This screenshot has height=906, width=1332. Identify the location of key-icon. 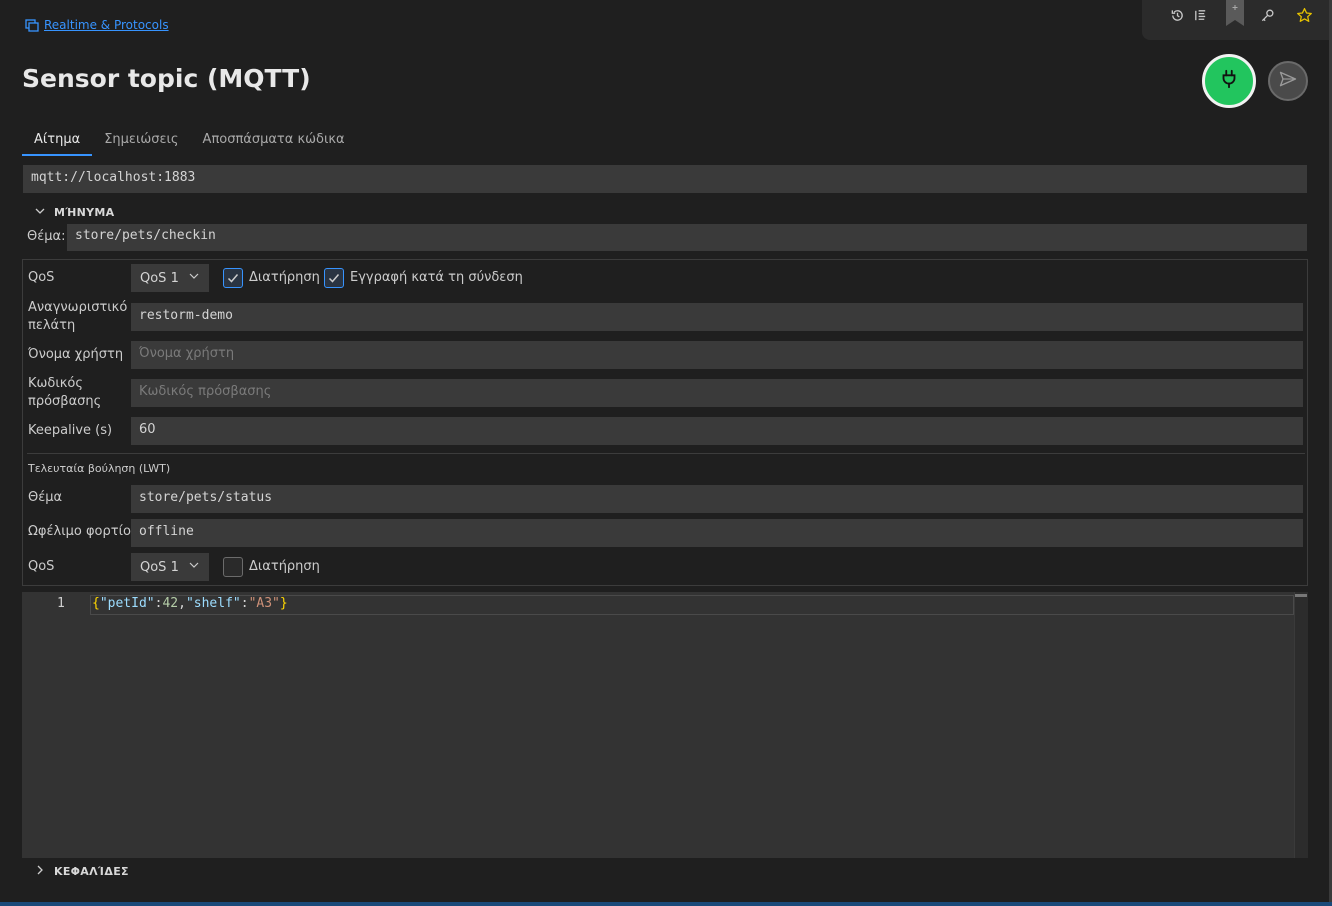
(1267, 15).